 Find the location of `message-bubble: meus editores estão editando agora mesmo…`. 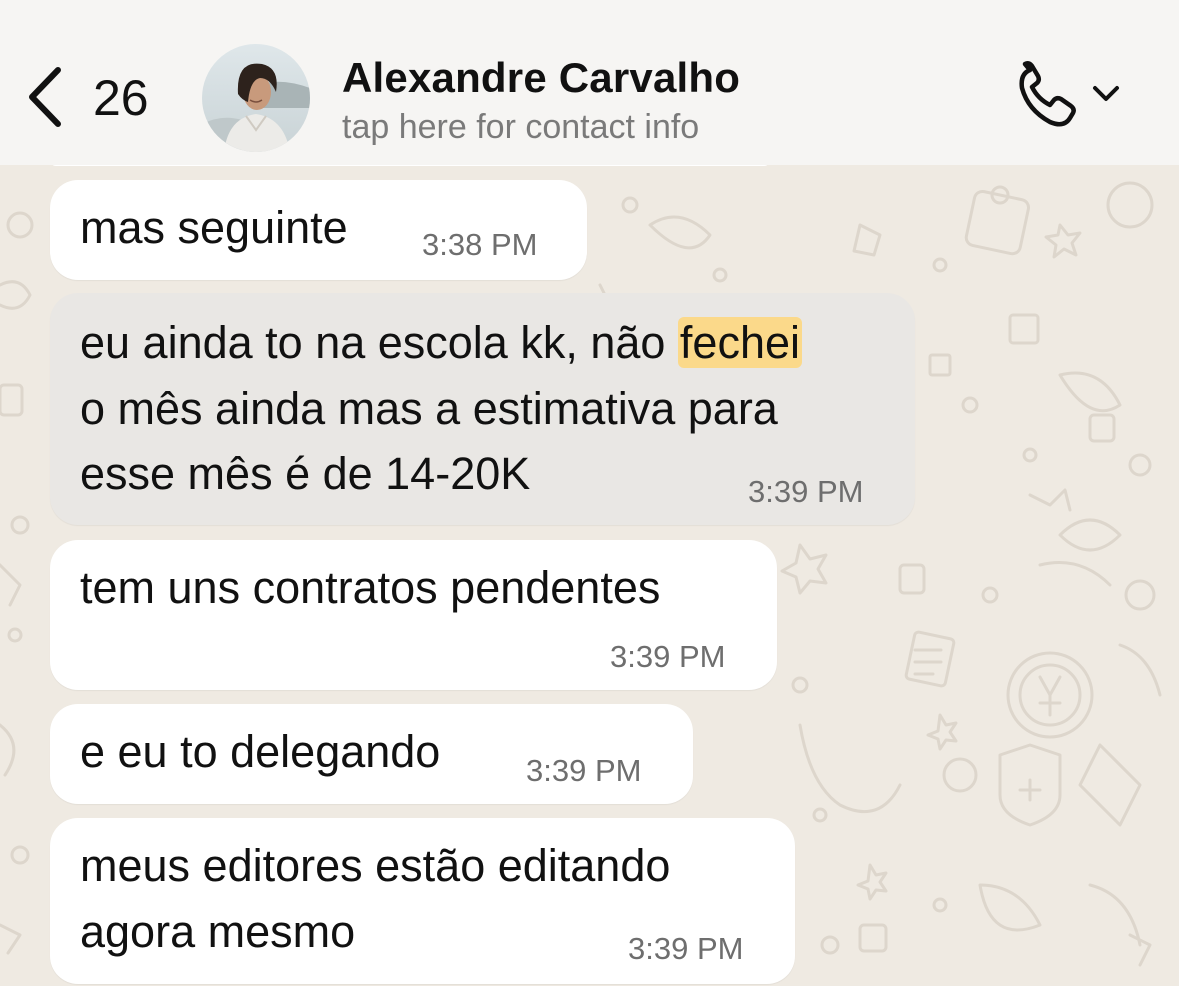

message-bubble: meus editores estão editando agora mesmo… is located at coordinates (422, 901).